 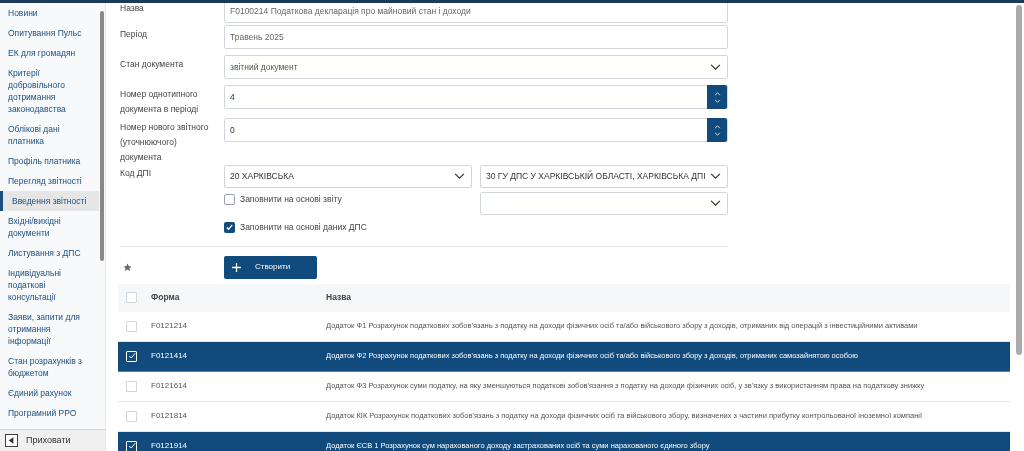 I want to click on table-cell-text: F0121414, so click(x=170, y=356).